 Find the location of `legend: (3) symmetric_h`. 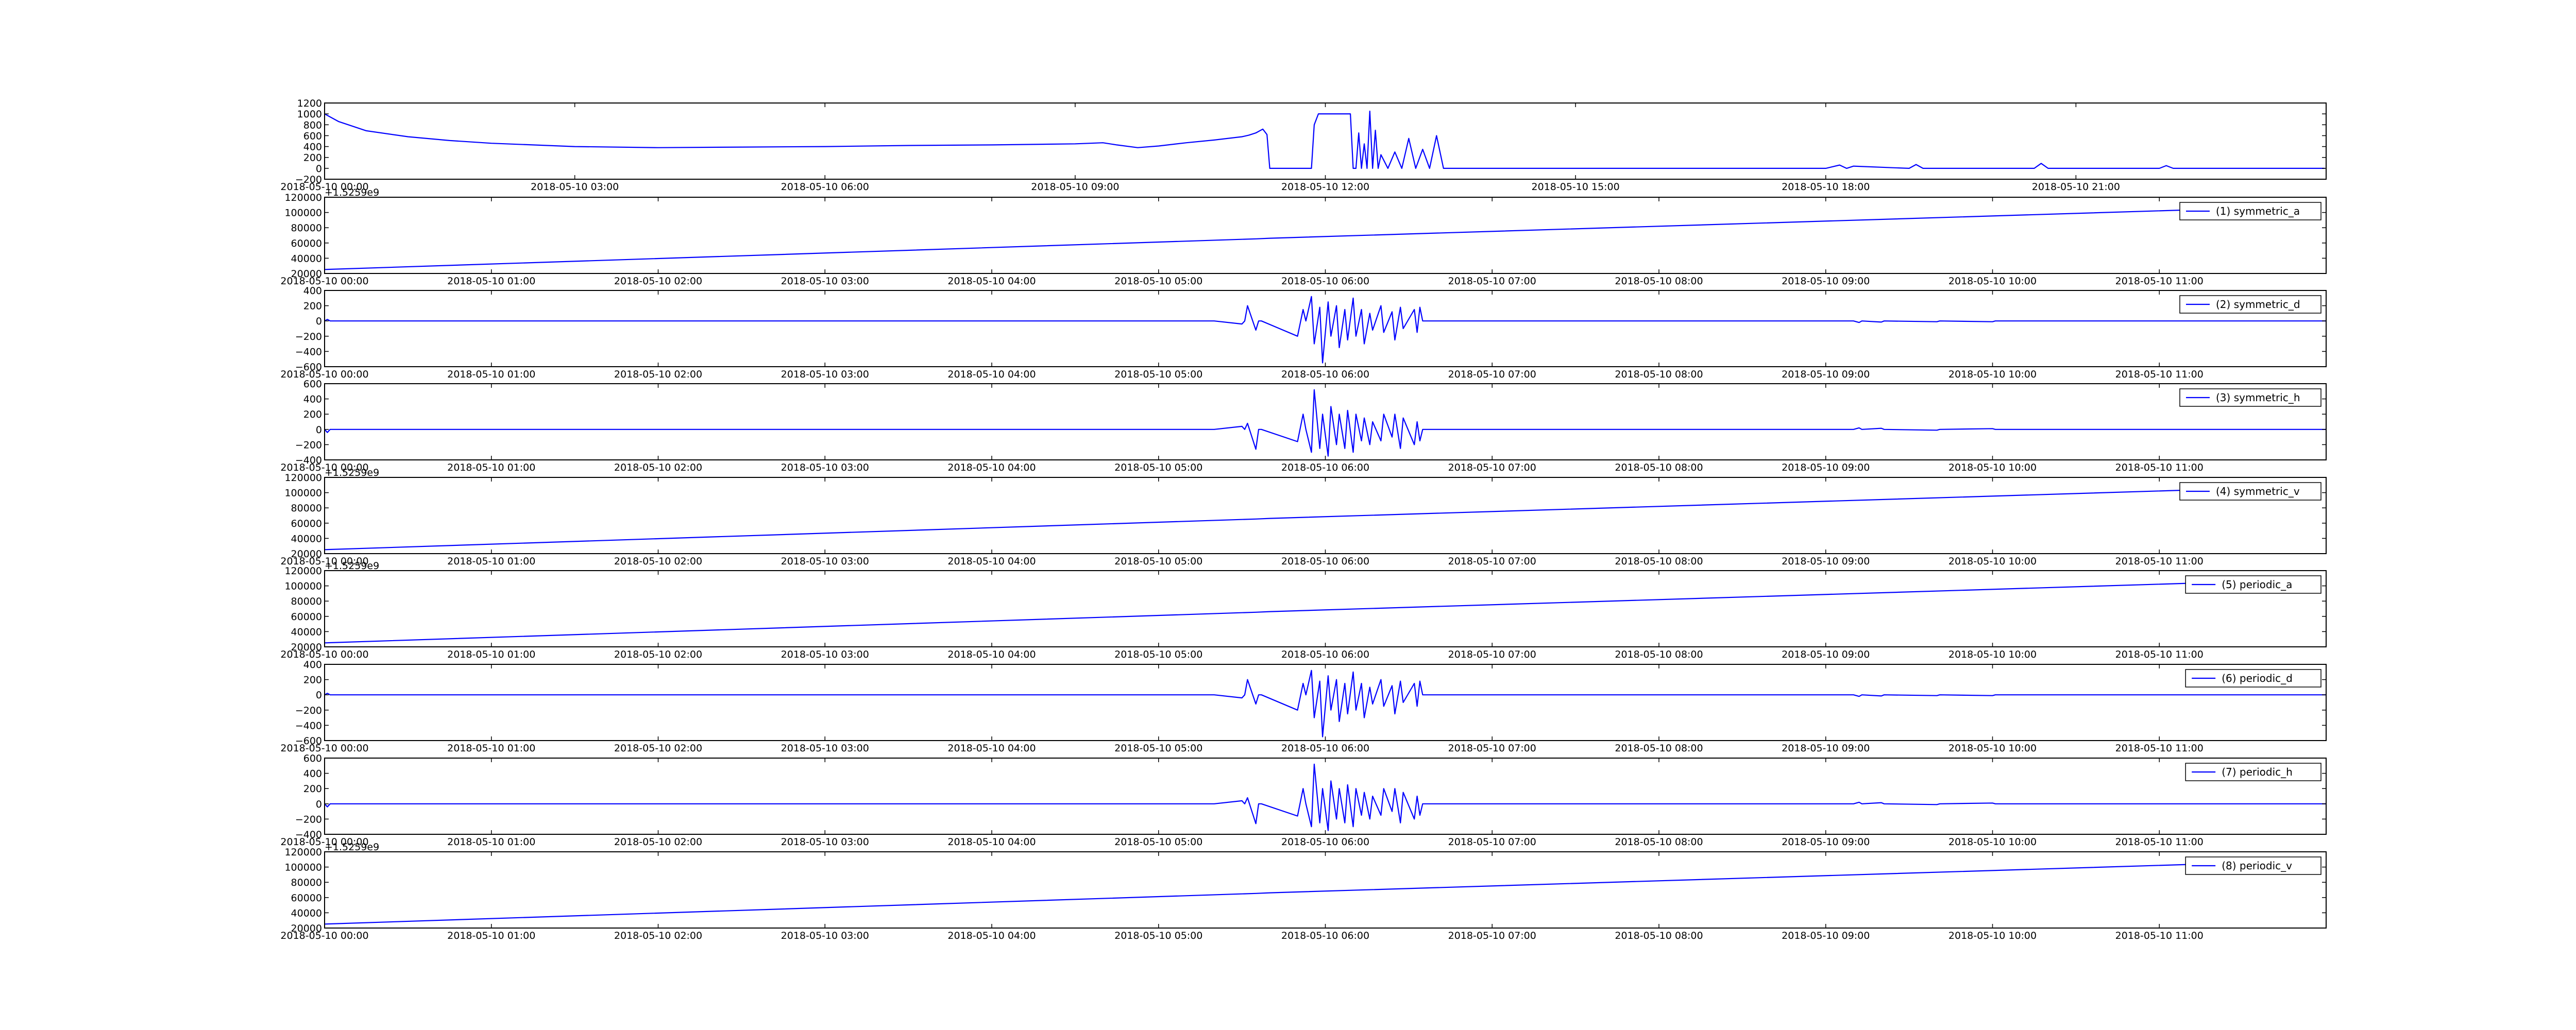

legend: (3) symmetric_h is located at coordinates (2250, 398).